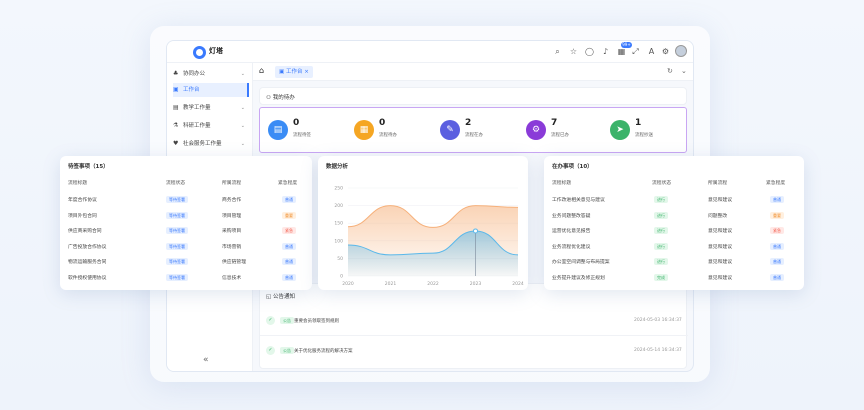 This screenshot has height=410, width=864. Describe the element at coordinates (674, 232) in the screenshot. I see `table-row: 运营优化意见报告 进行 意见和建议 紧急` at that location.